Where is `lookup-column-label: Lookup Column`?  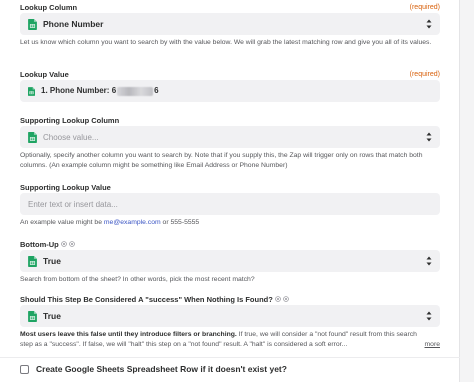
lookup-column-label: Lookup Column is located at coordinates (49, 7).